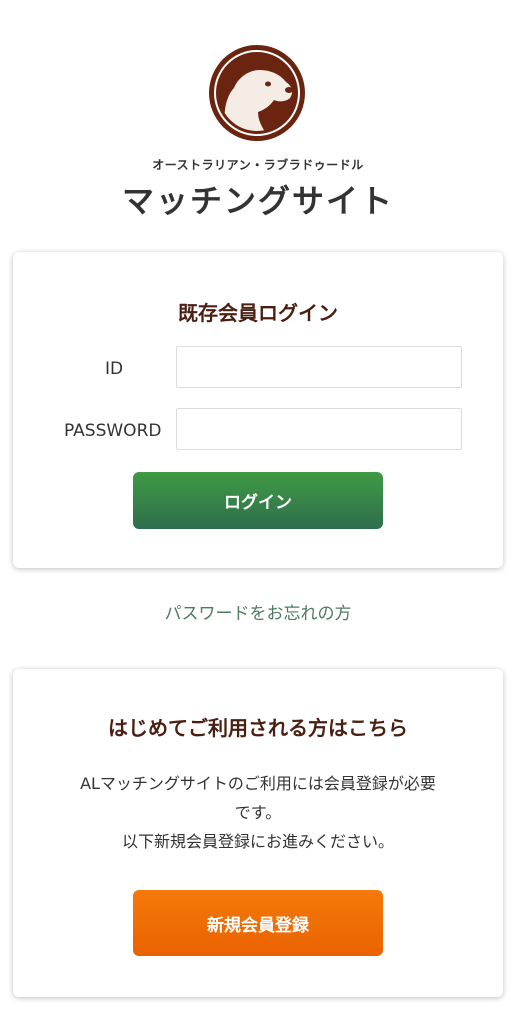 The width and height of the screenshot is (516, 1024). I want to click on password-label: PASSWORD, so click(113, 431).